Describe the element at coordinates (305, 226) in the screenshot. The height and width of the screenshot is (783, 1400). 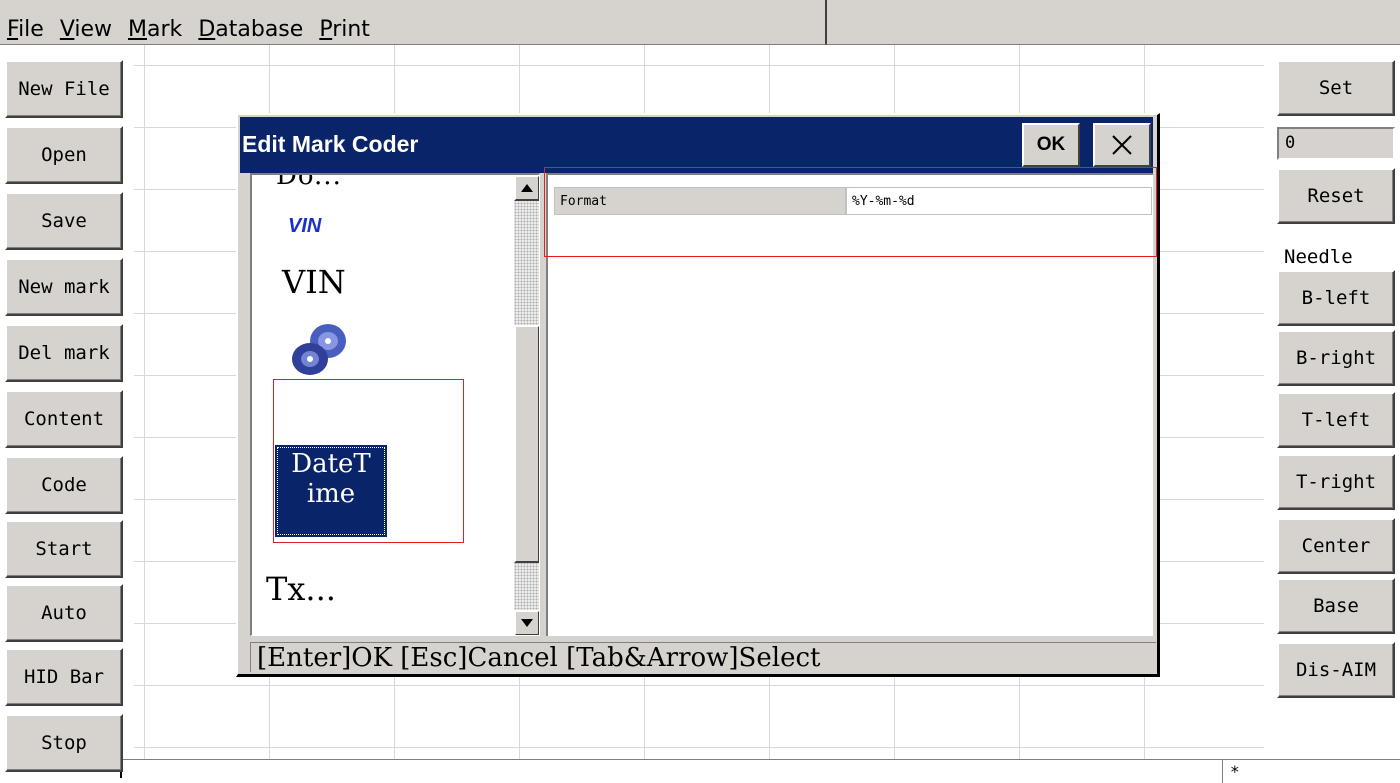
I see `vin-icon: VIN` at that location.